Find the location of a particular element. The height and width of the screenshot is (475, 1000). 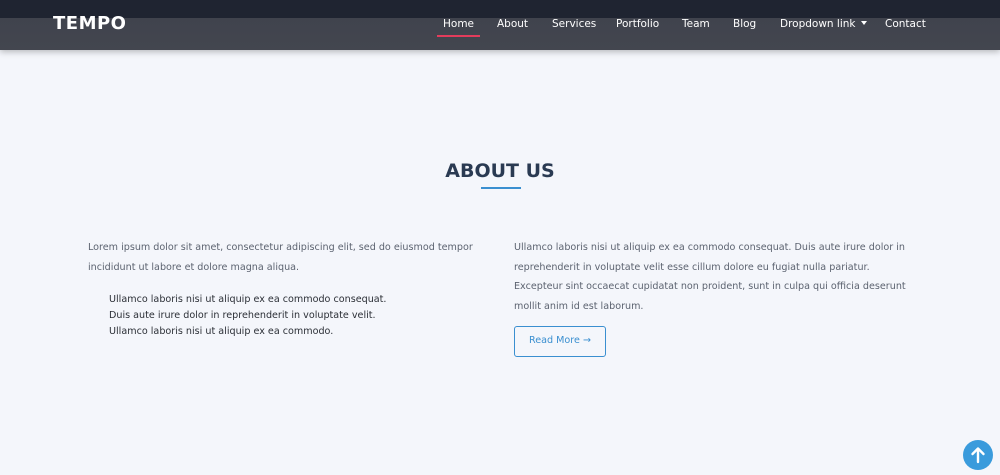

back-to-top-button is located at coordinates (978, 455).